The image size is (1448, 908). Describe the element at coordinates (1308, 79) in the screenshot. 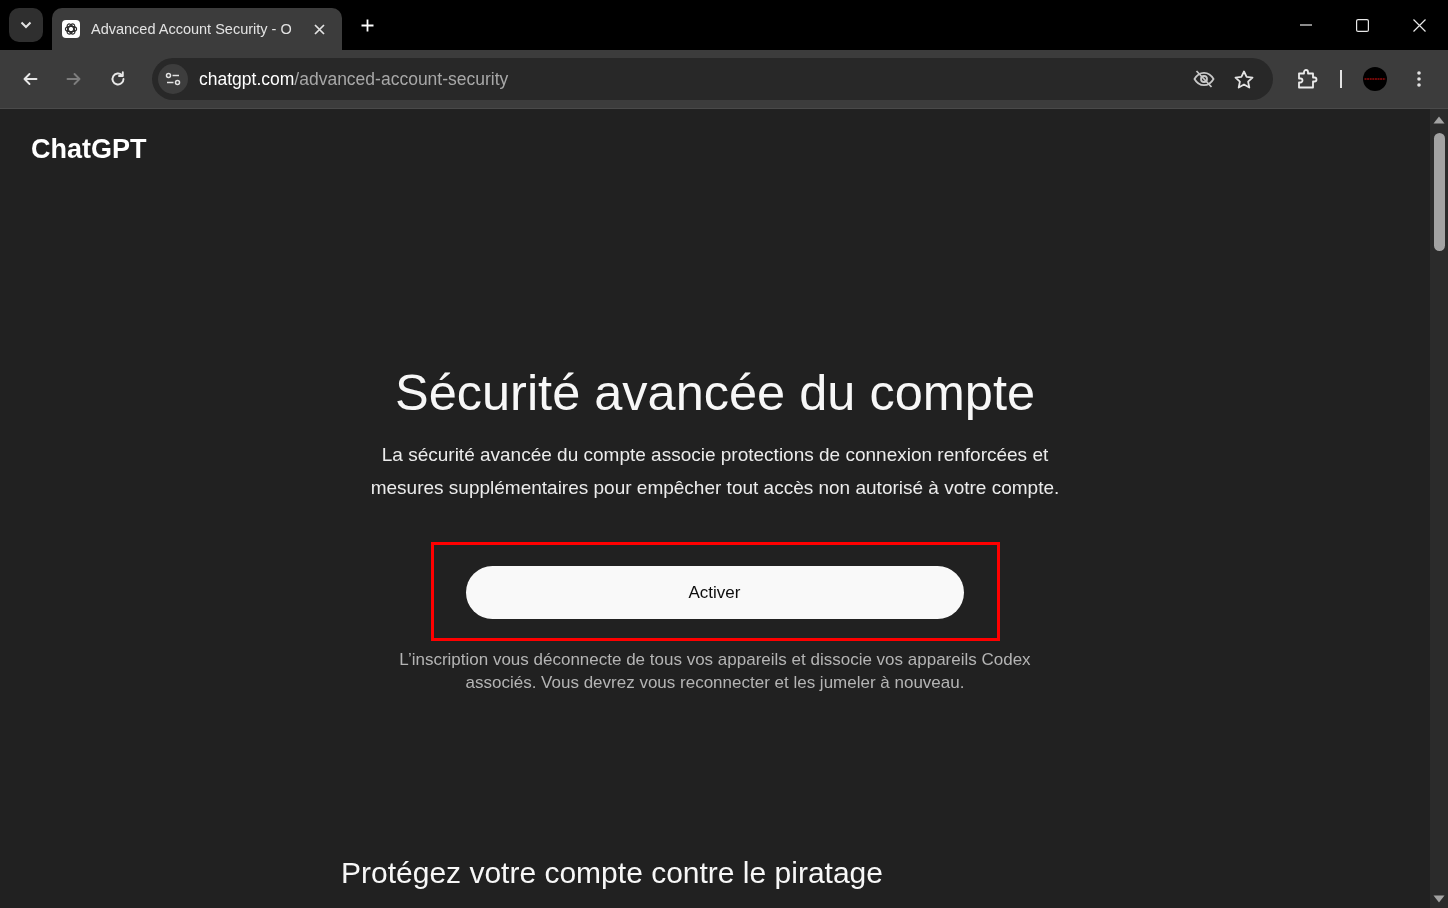

I see `puzzle-icon` at that location.